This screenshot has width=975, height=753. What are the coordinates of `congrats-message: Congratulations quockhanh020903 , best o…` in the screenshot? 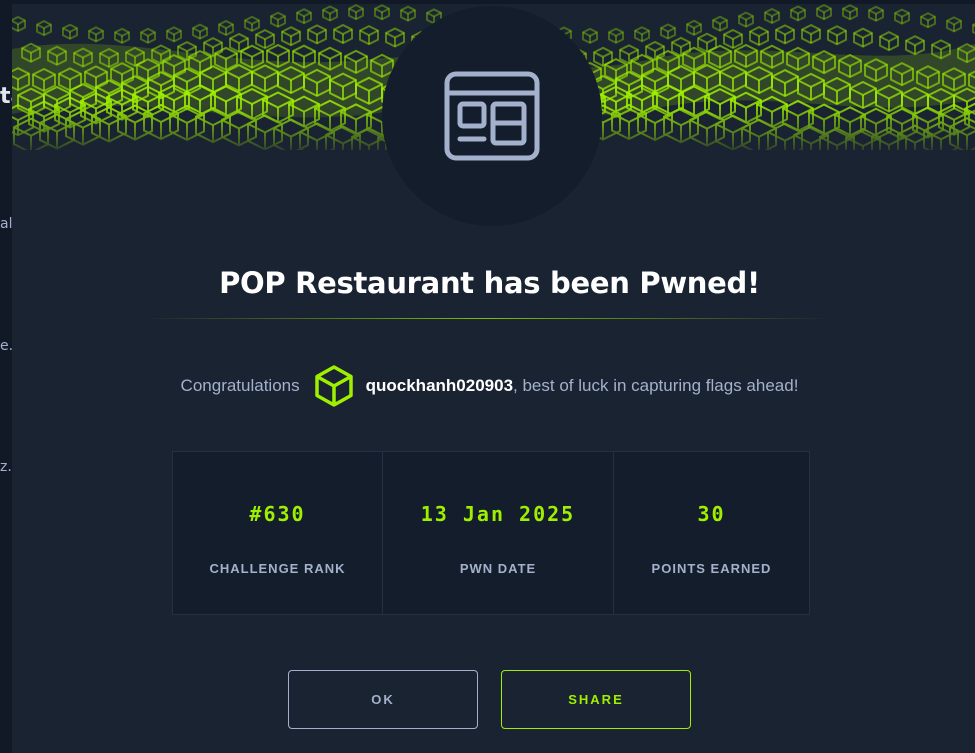 It's located at (489, 386).